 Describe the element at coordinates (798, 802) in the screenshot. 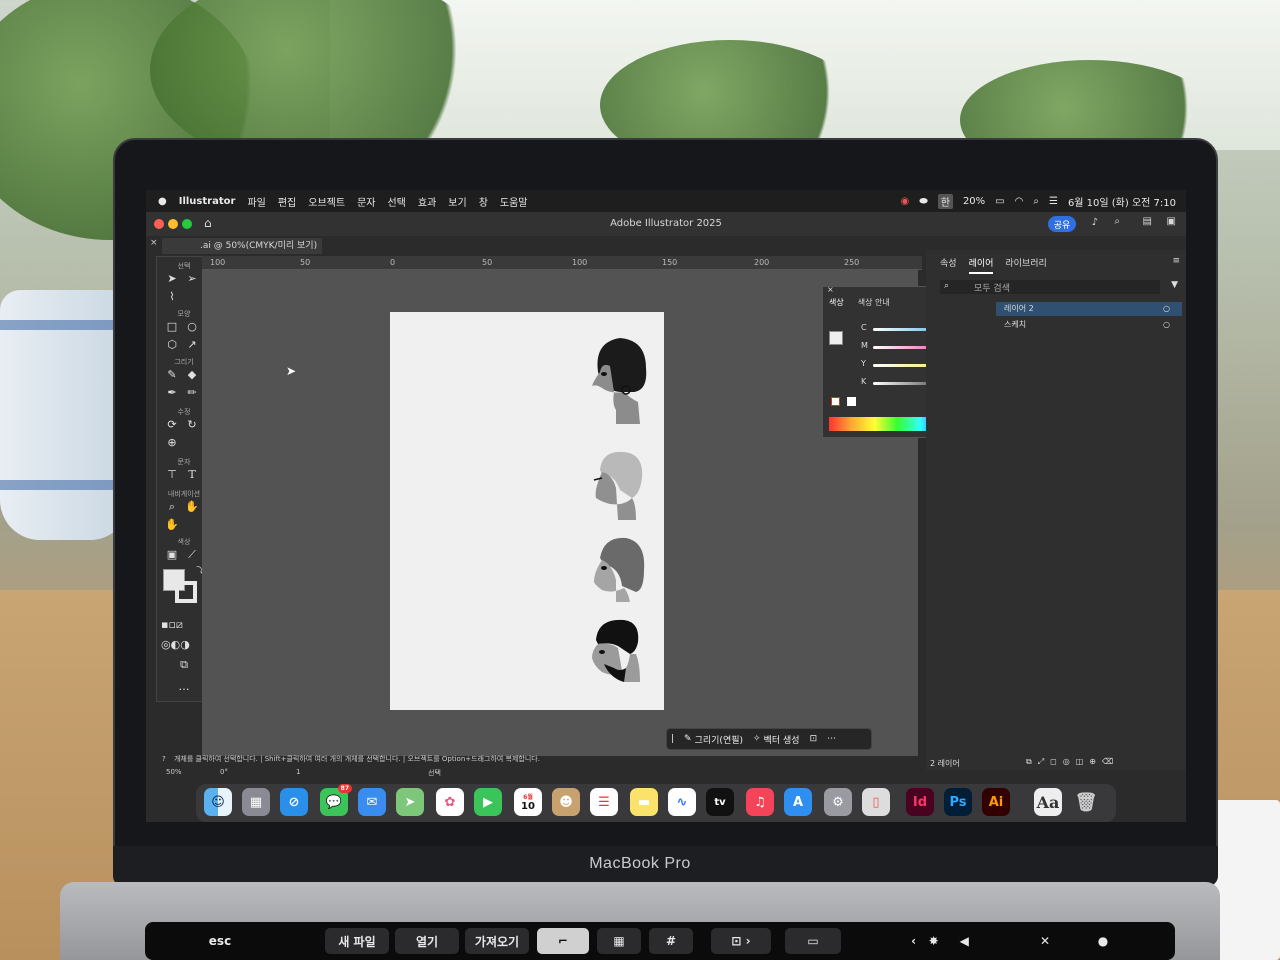

I see `app-store-icon: A` at that location.